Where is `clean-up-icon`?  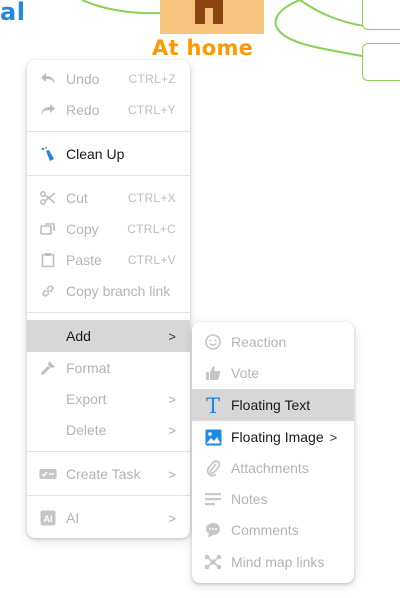
clean-up-icon is located at coordinates (48, 154).